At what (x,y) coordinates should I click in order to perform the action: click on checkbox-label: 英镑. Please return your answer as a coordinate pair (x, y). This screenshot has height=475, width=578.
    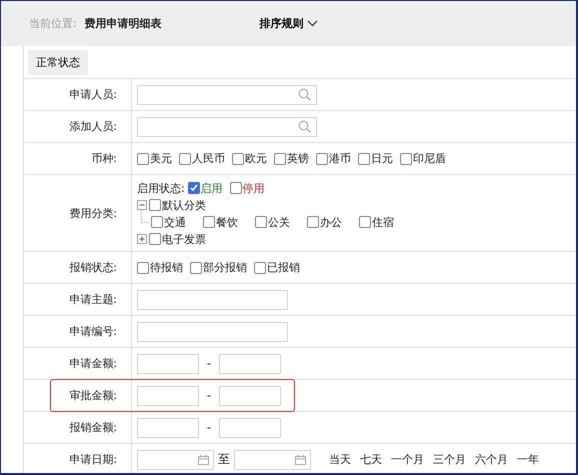
    Looking at the image, I should click on (298, 158).